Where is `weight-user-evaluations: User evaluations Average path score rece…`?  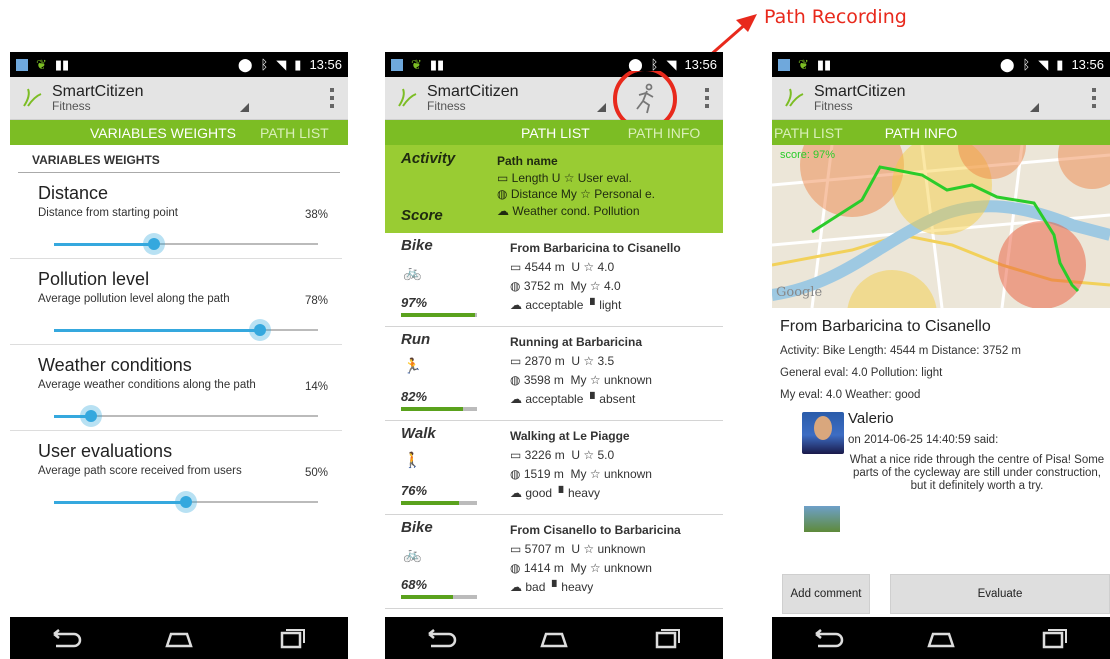 weight-user-evaluations: User evaluations Average path score rece… is located at coordinates (176, 474).